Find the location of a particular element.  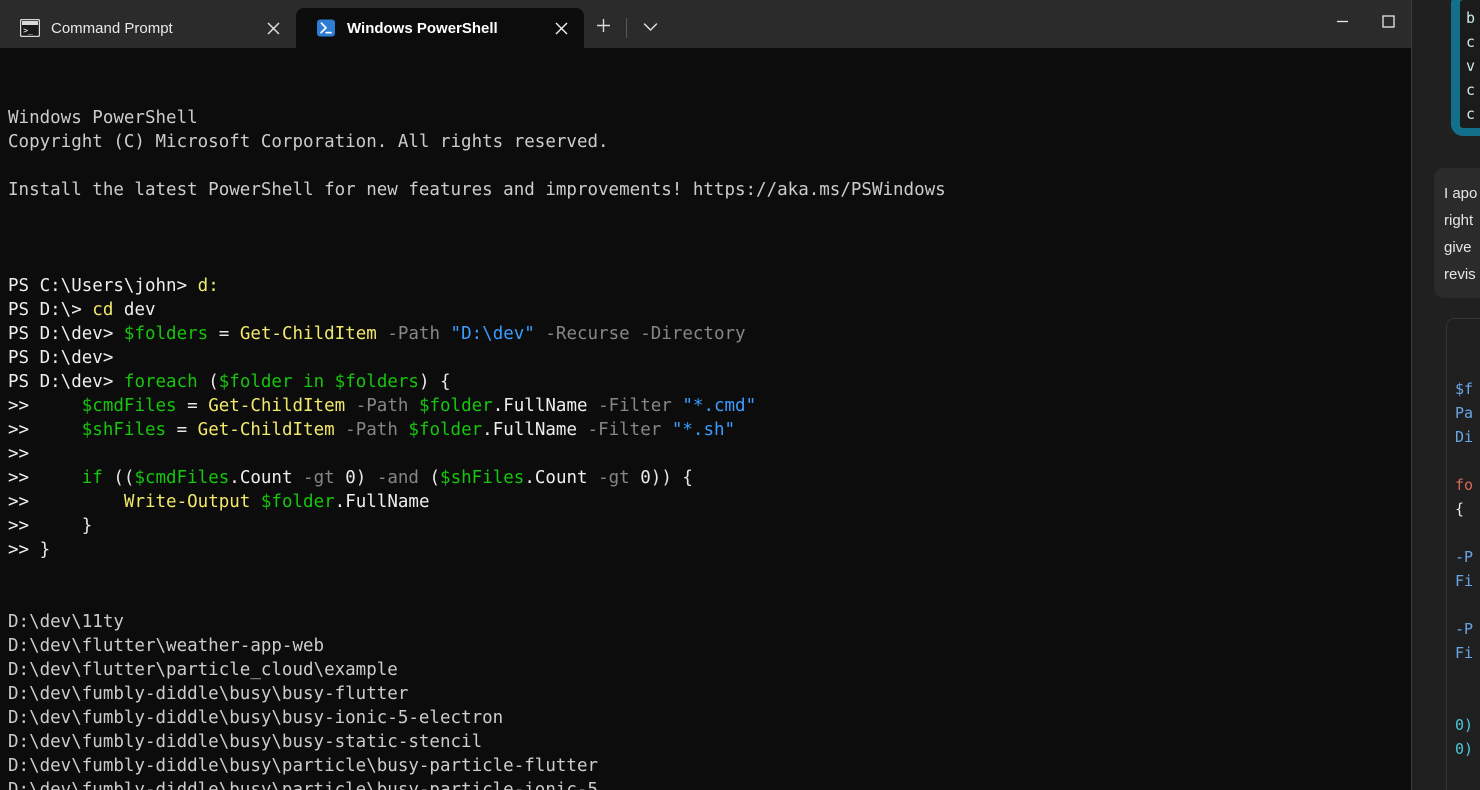

terminal-output-line: D:\dev\flutter\weather-app-web is located at coordinates (166, 646).